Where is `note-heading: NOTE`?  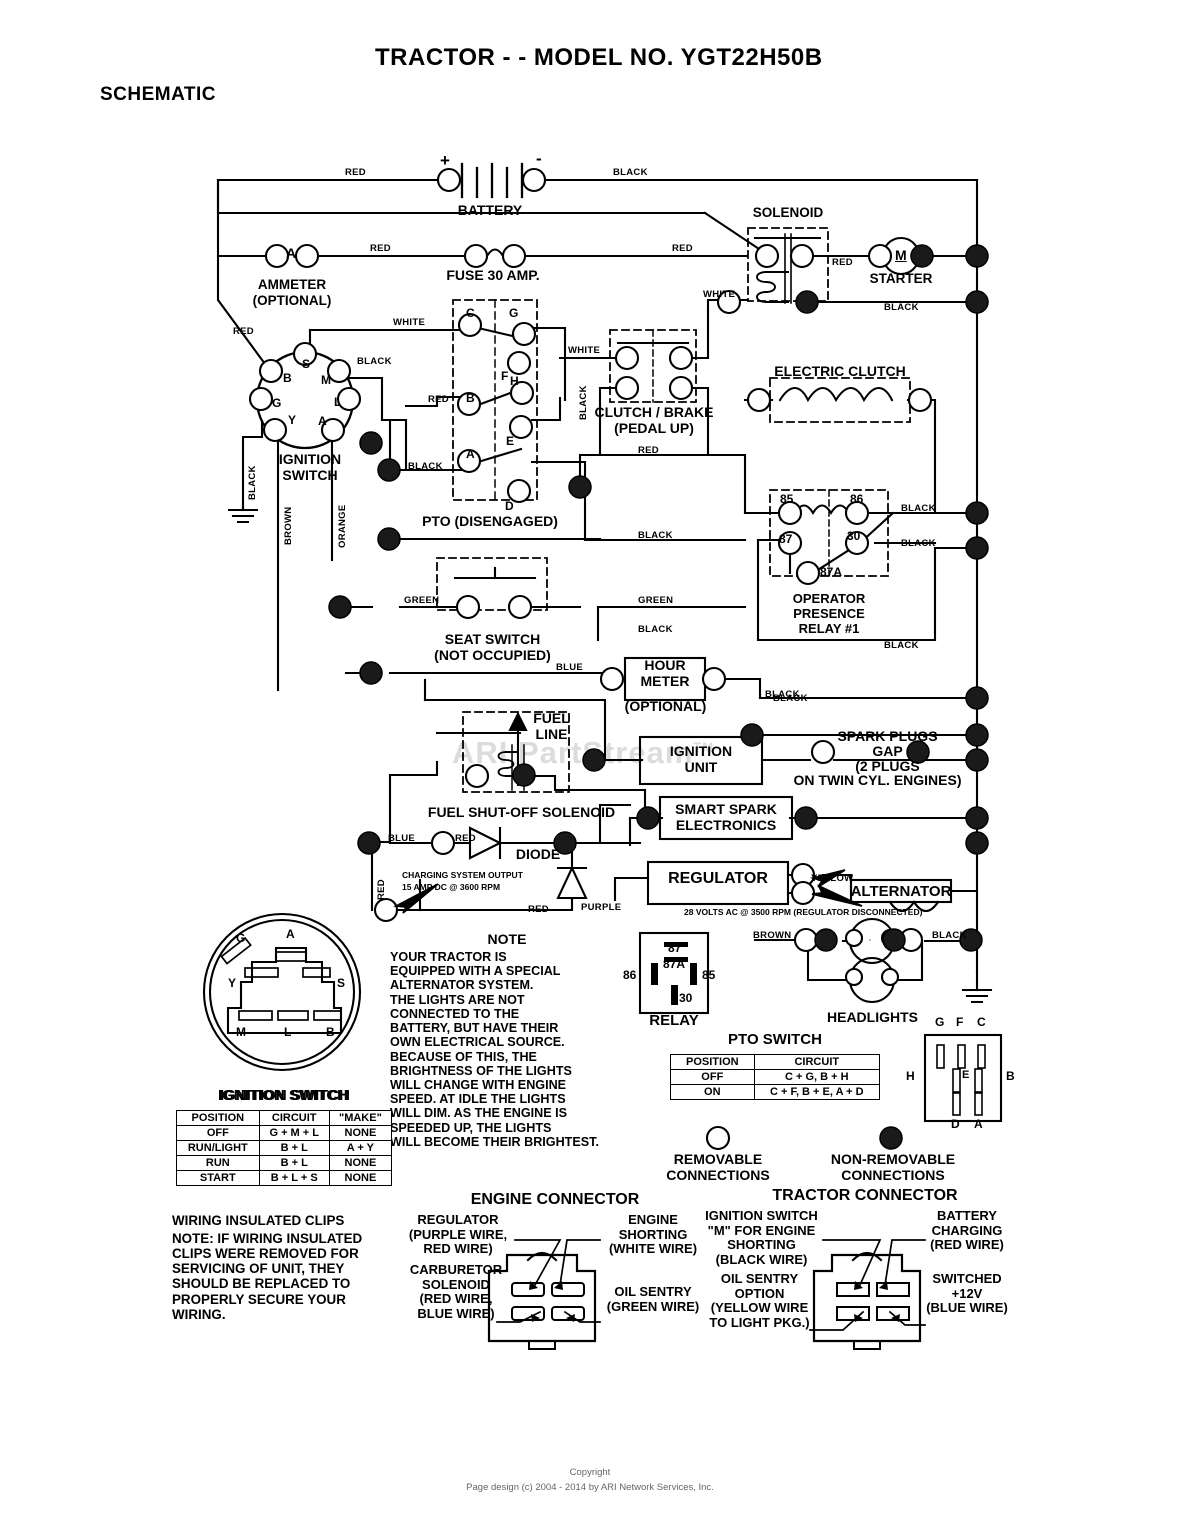 note-heading: NOTE is located at coordinates (507, 939).